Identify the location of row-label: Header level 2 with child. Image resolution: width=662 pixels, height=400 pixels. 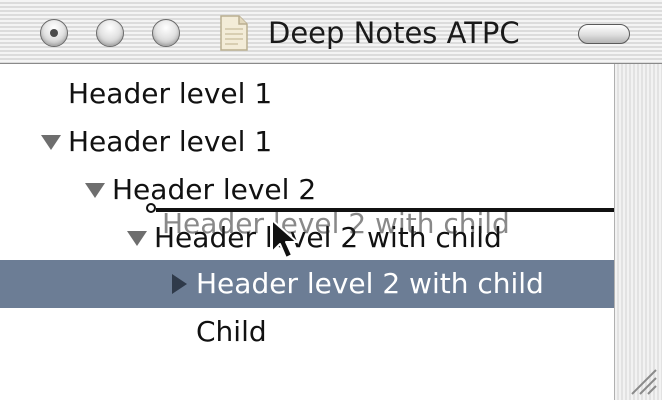
(370, 283).